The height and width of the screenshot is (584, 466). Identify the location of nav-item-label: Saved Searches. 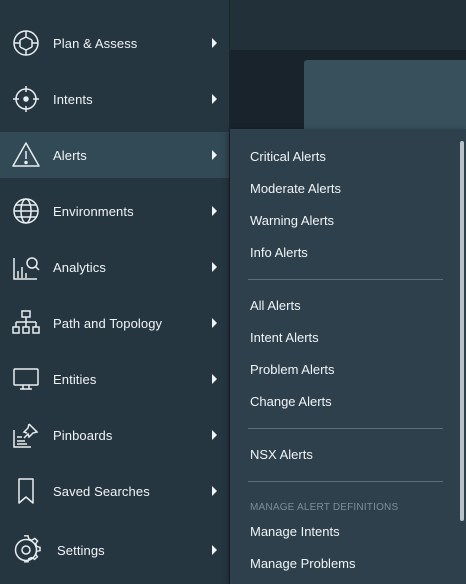
(101, 491).